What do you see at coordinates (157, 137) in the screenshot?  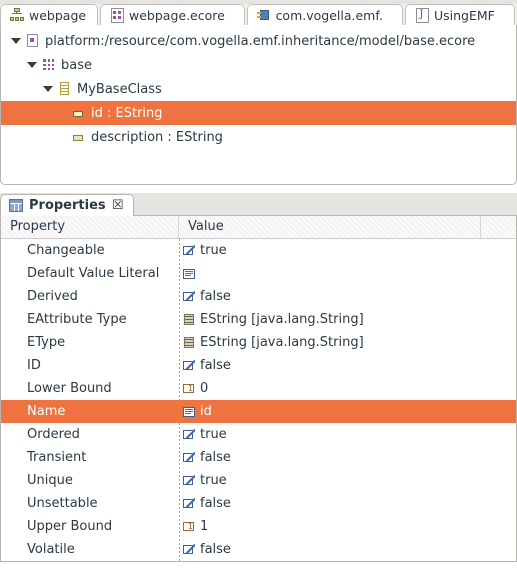 I see `tree-row-label: description : EString` at bounding box center [157, 137].